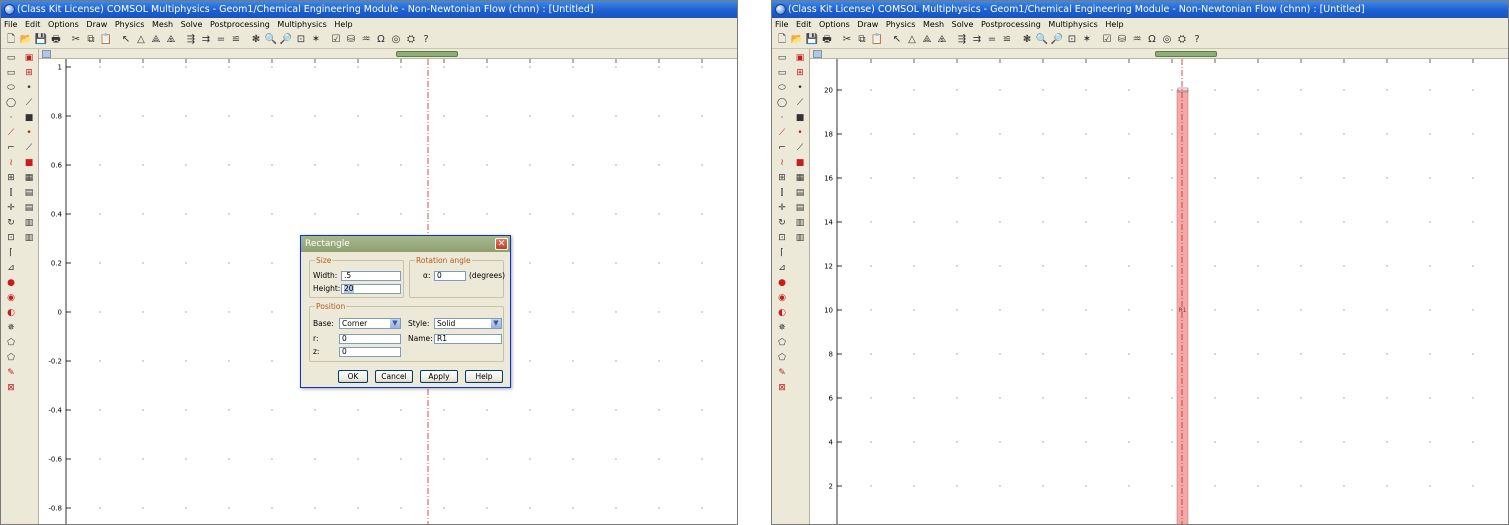 The height and width of the screenshot is (525, 1509). What do you see at coordinates (1027, 40) in the screenshot?
I see `solve-icon: ❃` at bounding box center [1027, 40].